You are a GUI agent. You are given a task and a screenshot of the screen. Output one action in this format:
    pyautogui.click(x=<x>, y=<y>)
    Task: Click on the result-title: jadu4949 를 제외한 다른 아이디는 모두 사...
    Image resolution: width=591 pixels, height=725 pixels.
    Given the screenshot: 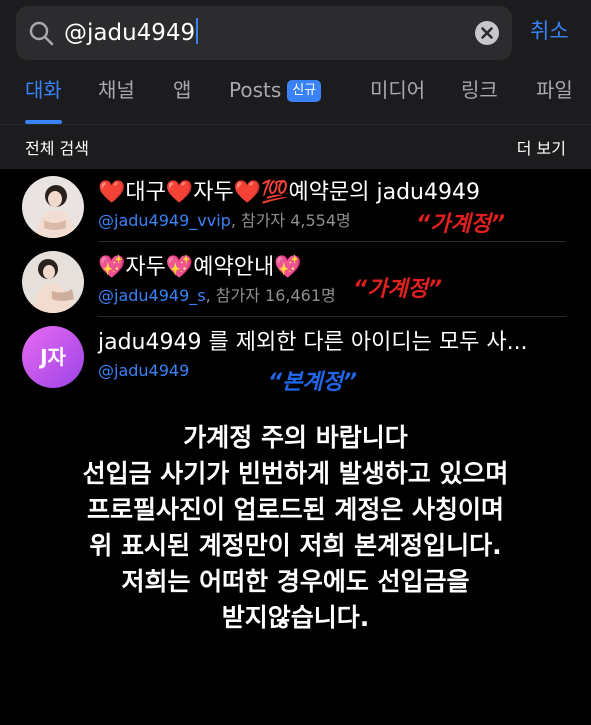 What is the action you would take?
    pyautogui.click(x=313, y=342)
    